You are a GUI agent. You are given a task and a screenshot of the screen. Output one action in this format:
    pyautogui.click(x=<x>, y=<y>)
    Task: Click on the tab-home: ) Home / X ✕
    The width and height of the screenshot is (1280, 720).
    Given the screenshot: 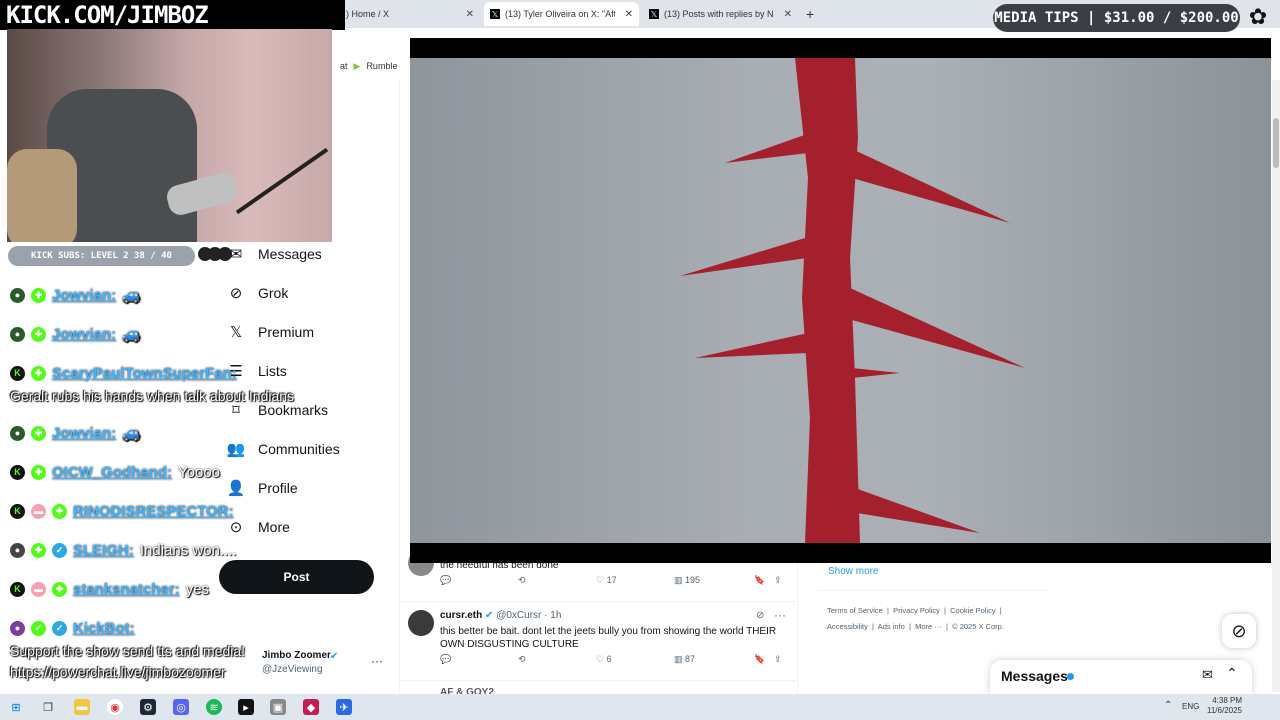 What is the action you would take?
    pyautogui.click(x=410, y=14)
    